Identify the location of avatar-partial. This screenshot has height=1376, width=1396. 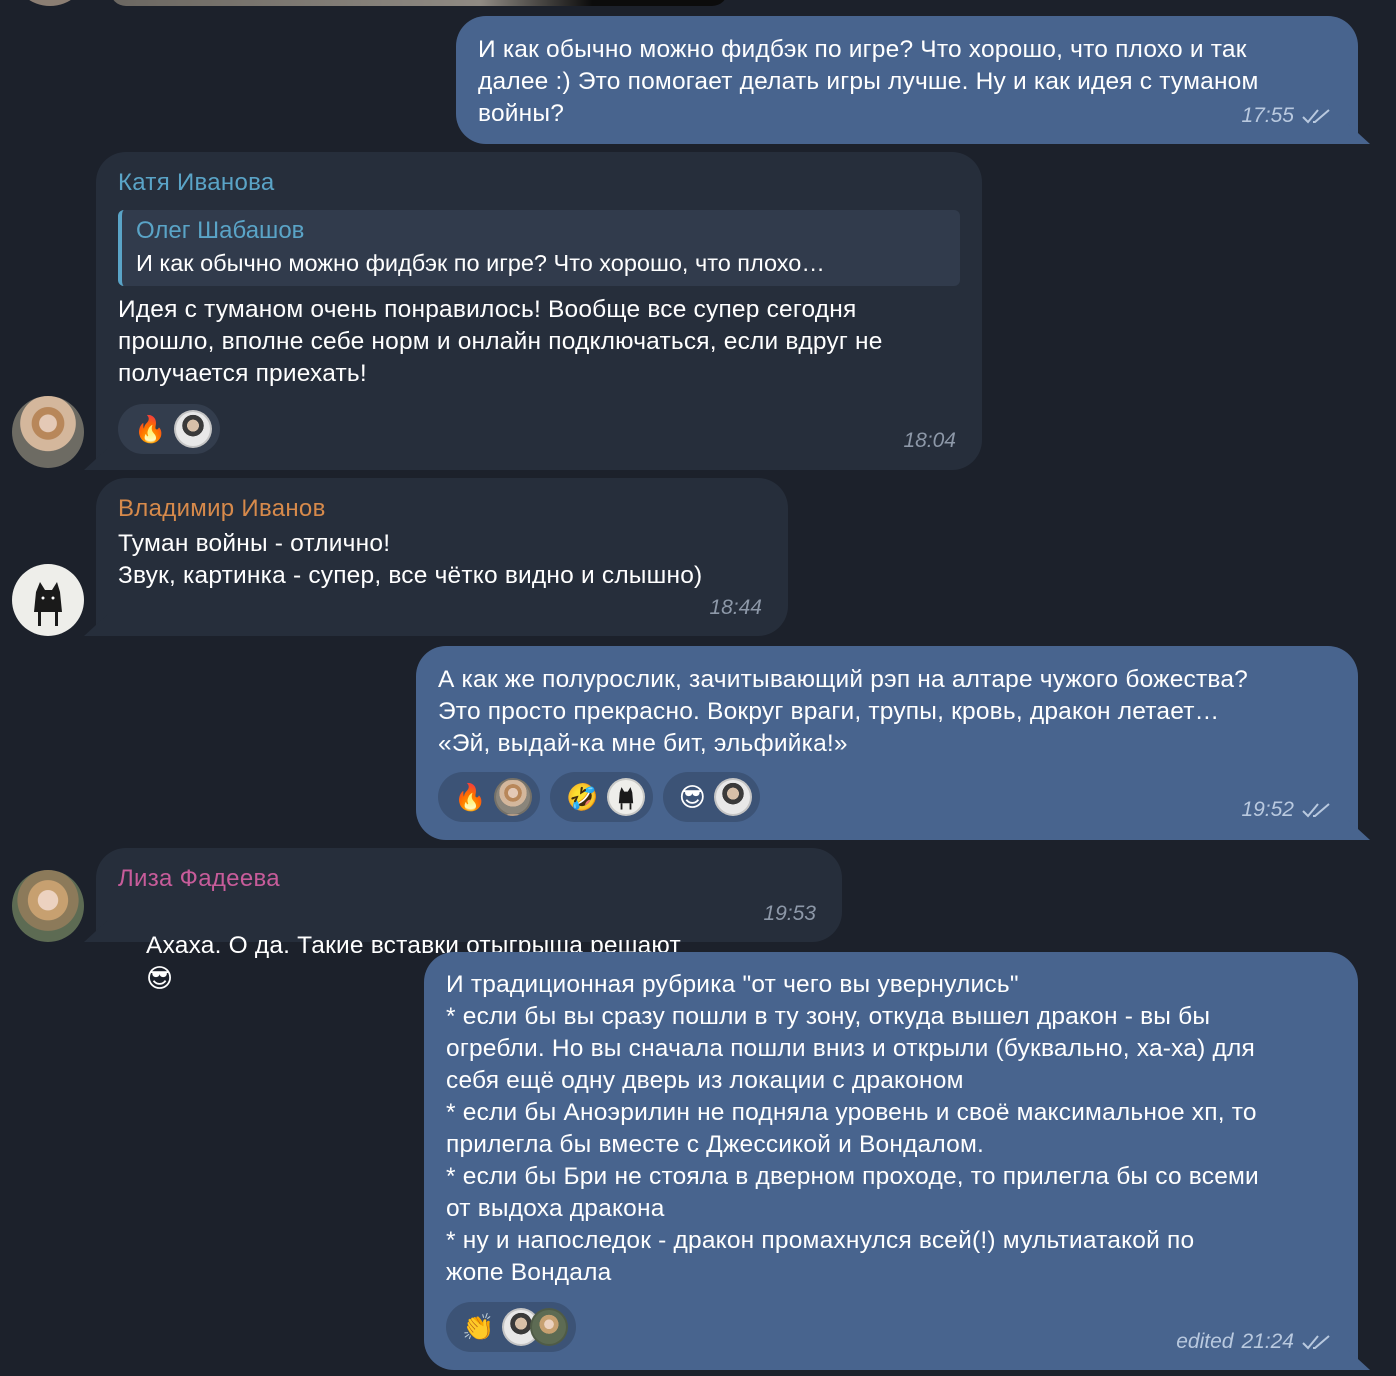
(50, 3).